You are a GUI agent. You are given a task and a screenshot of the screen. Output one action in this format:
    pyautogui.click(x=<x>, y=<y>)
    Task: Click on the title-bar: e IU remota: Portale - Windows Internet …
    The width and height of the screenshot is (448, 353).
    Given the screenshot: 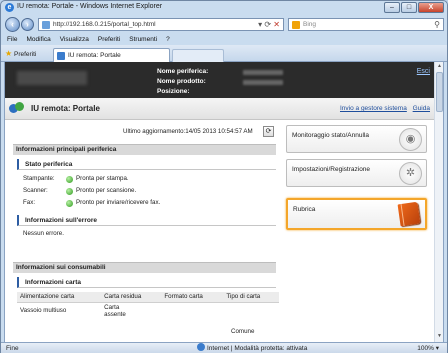 What is the action you would take?
    pyautogui.click(x=224, y=8)
    